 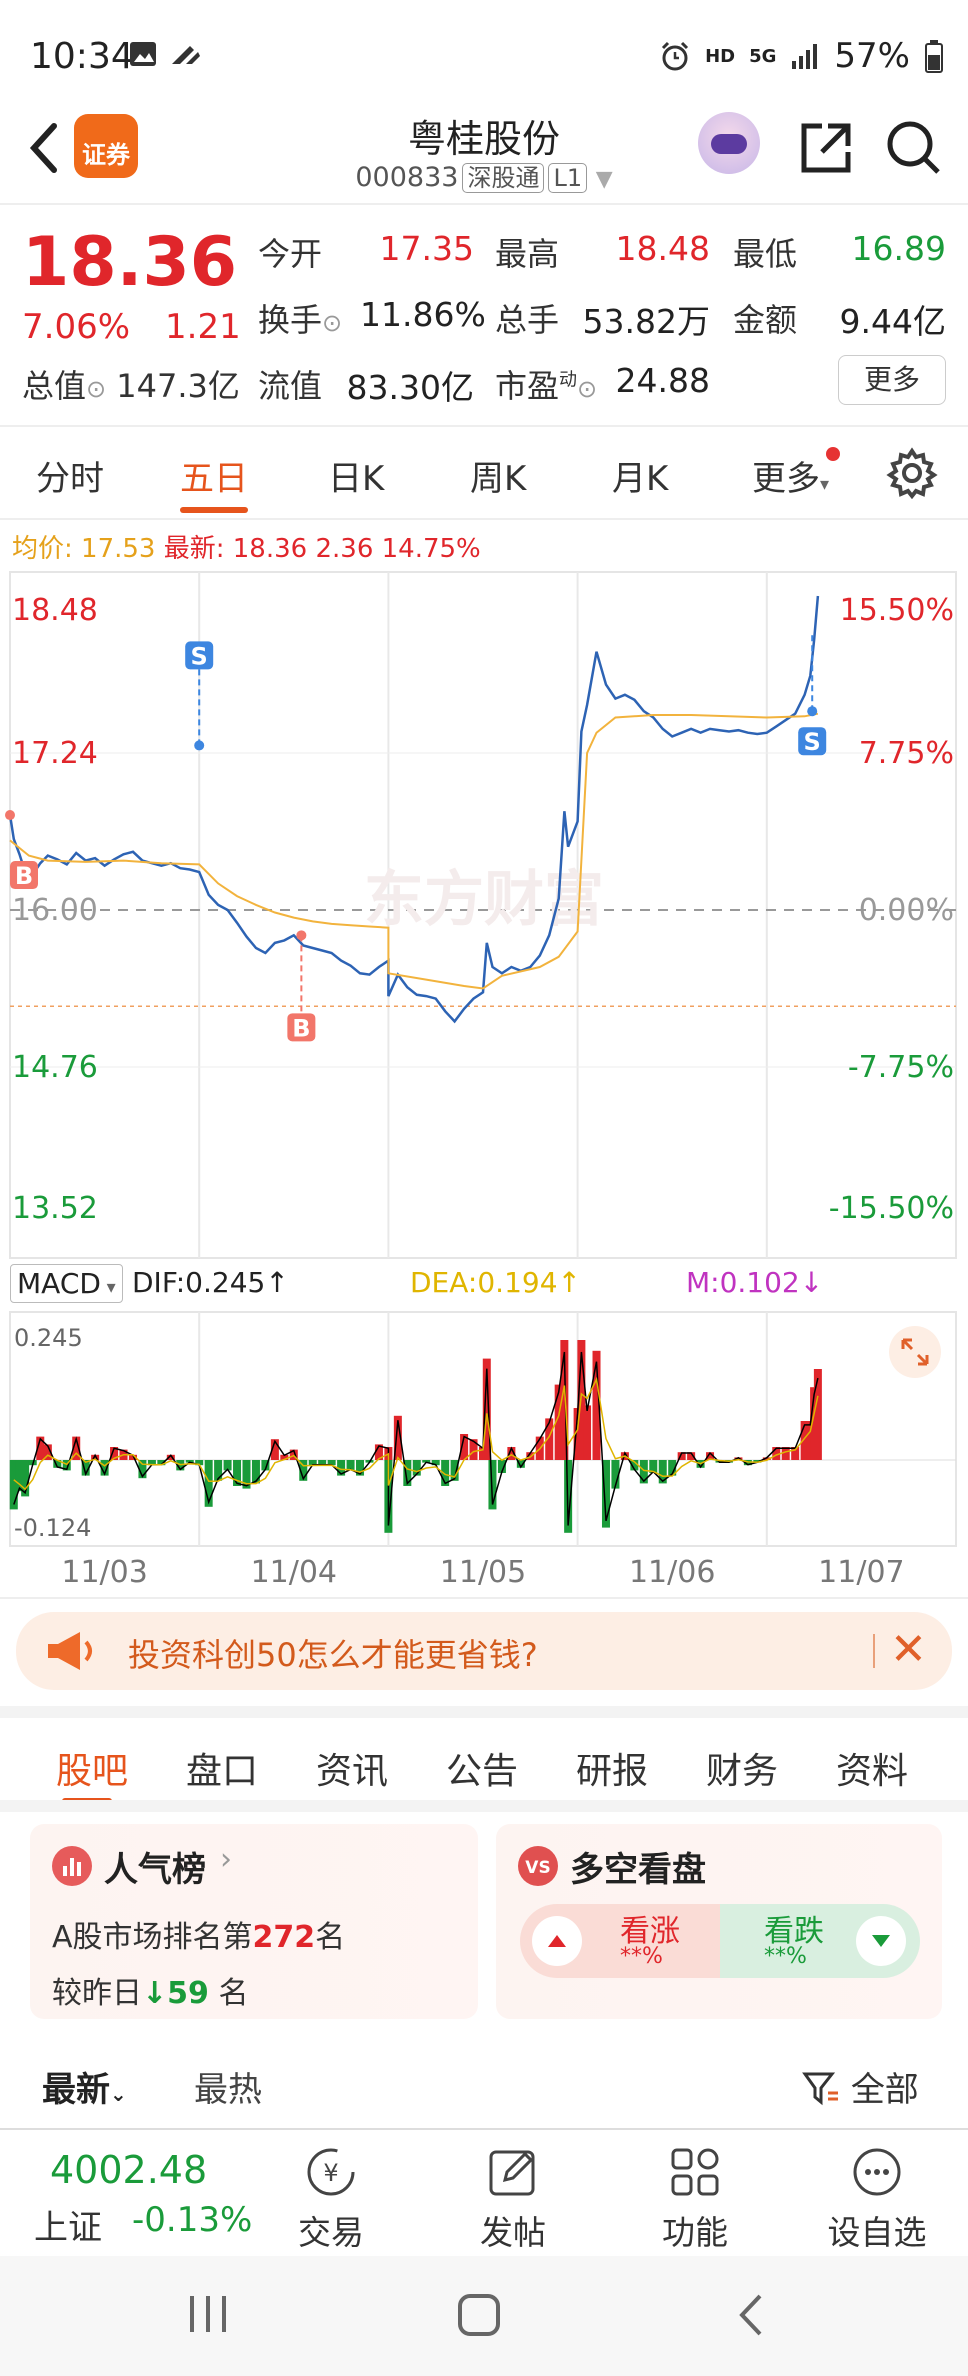 What do you see at coordinates (228, 2086) in the screenshot?
I see `sort-hottest: 最热` at bounding box center [228, 2086].